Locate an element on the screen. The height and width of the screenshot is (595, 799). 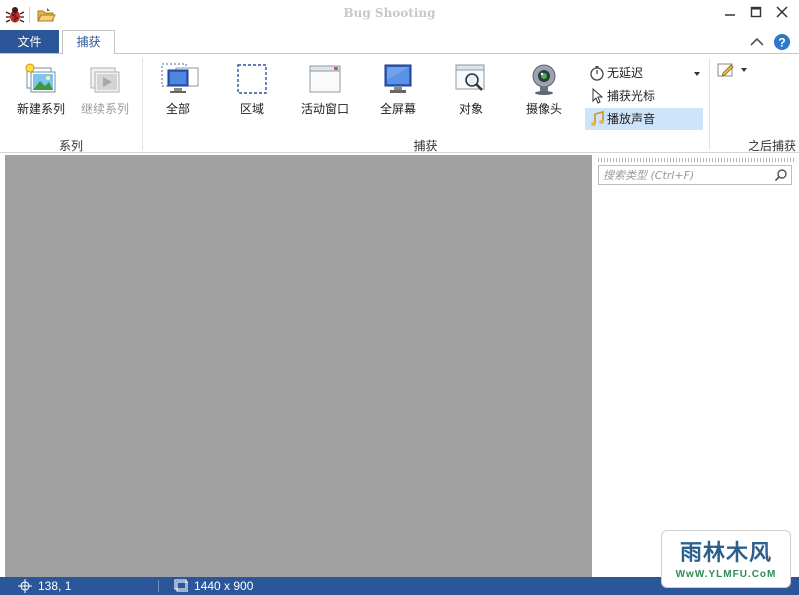
maximize-button is located at coordinates (756, 13).